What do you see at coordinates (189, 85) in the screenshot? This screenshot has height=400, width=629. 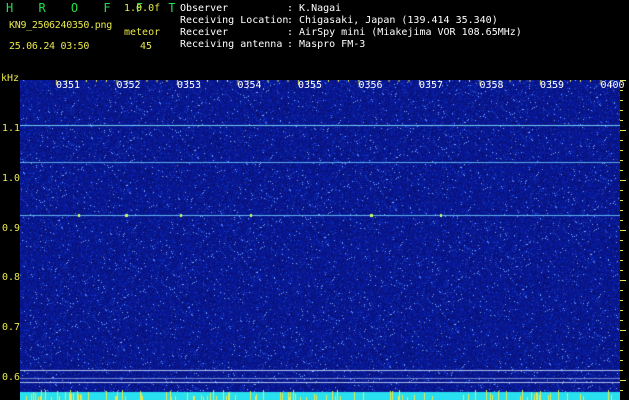 I see `x-tick-label: 0353` at bounding box center [189, 85].